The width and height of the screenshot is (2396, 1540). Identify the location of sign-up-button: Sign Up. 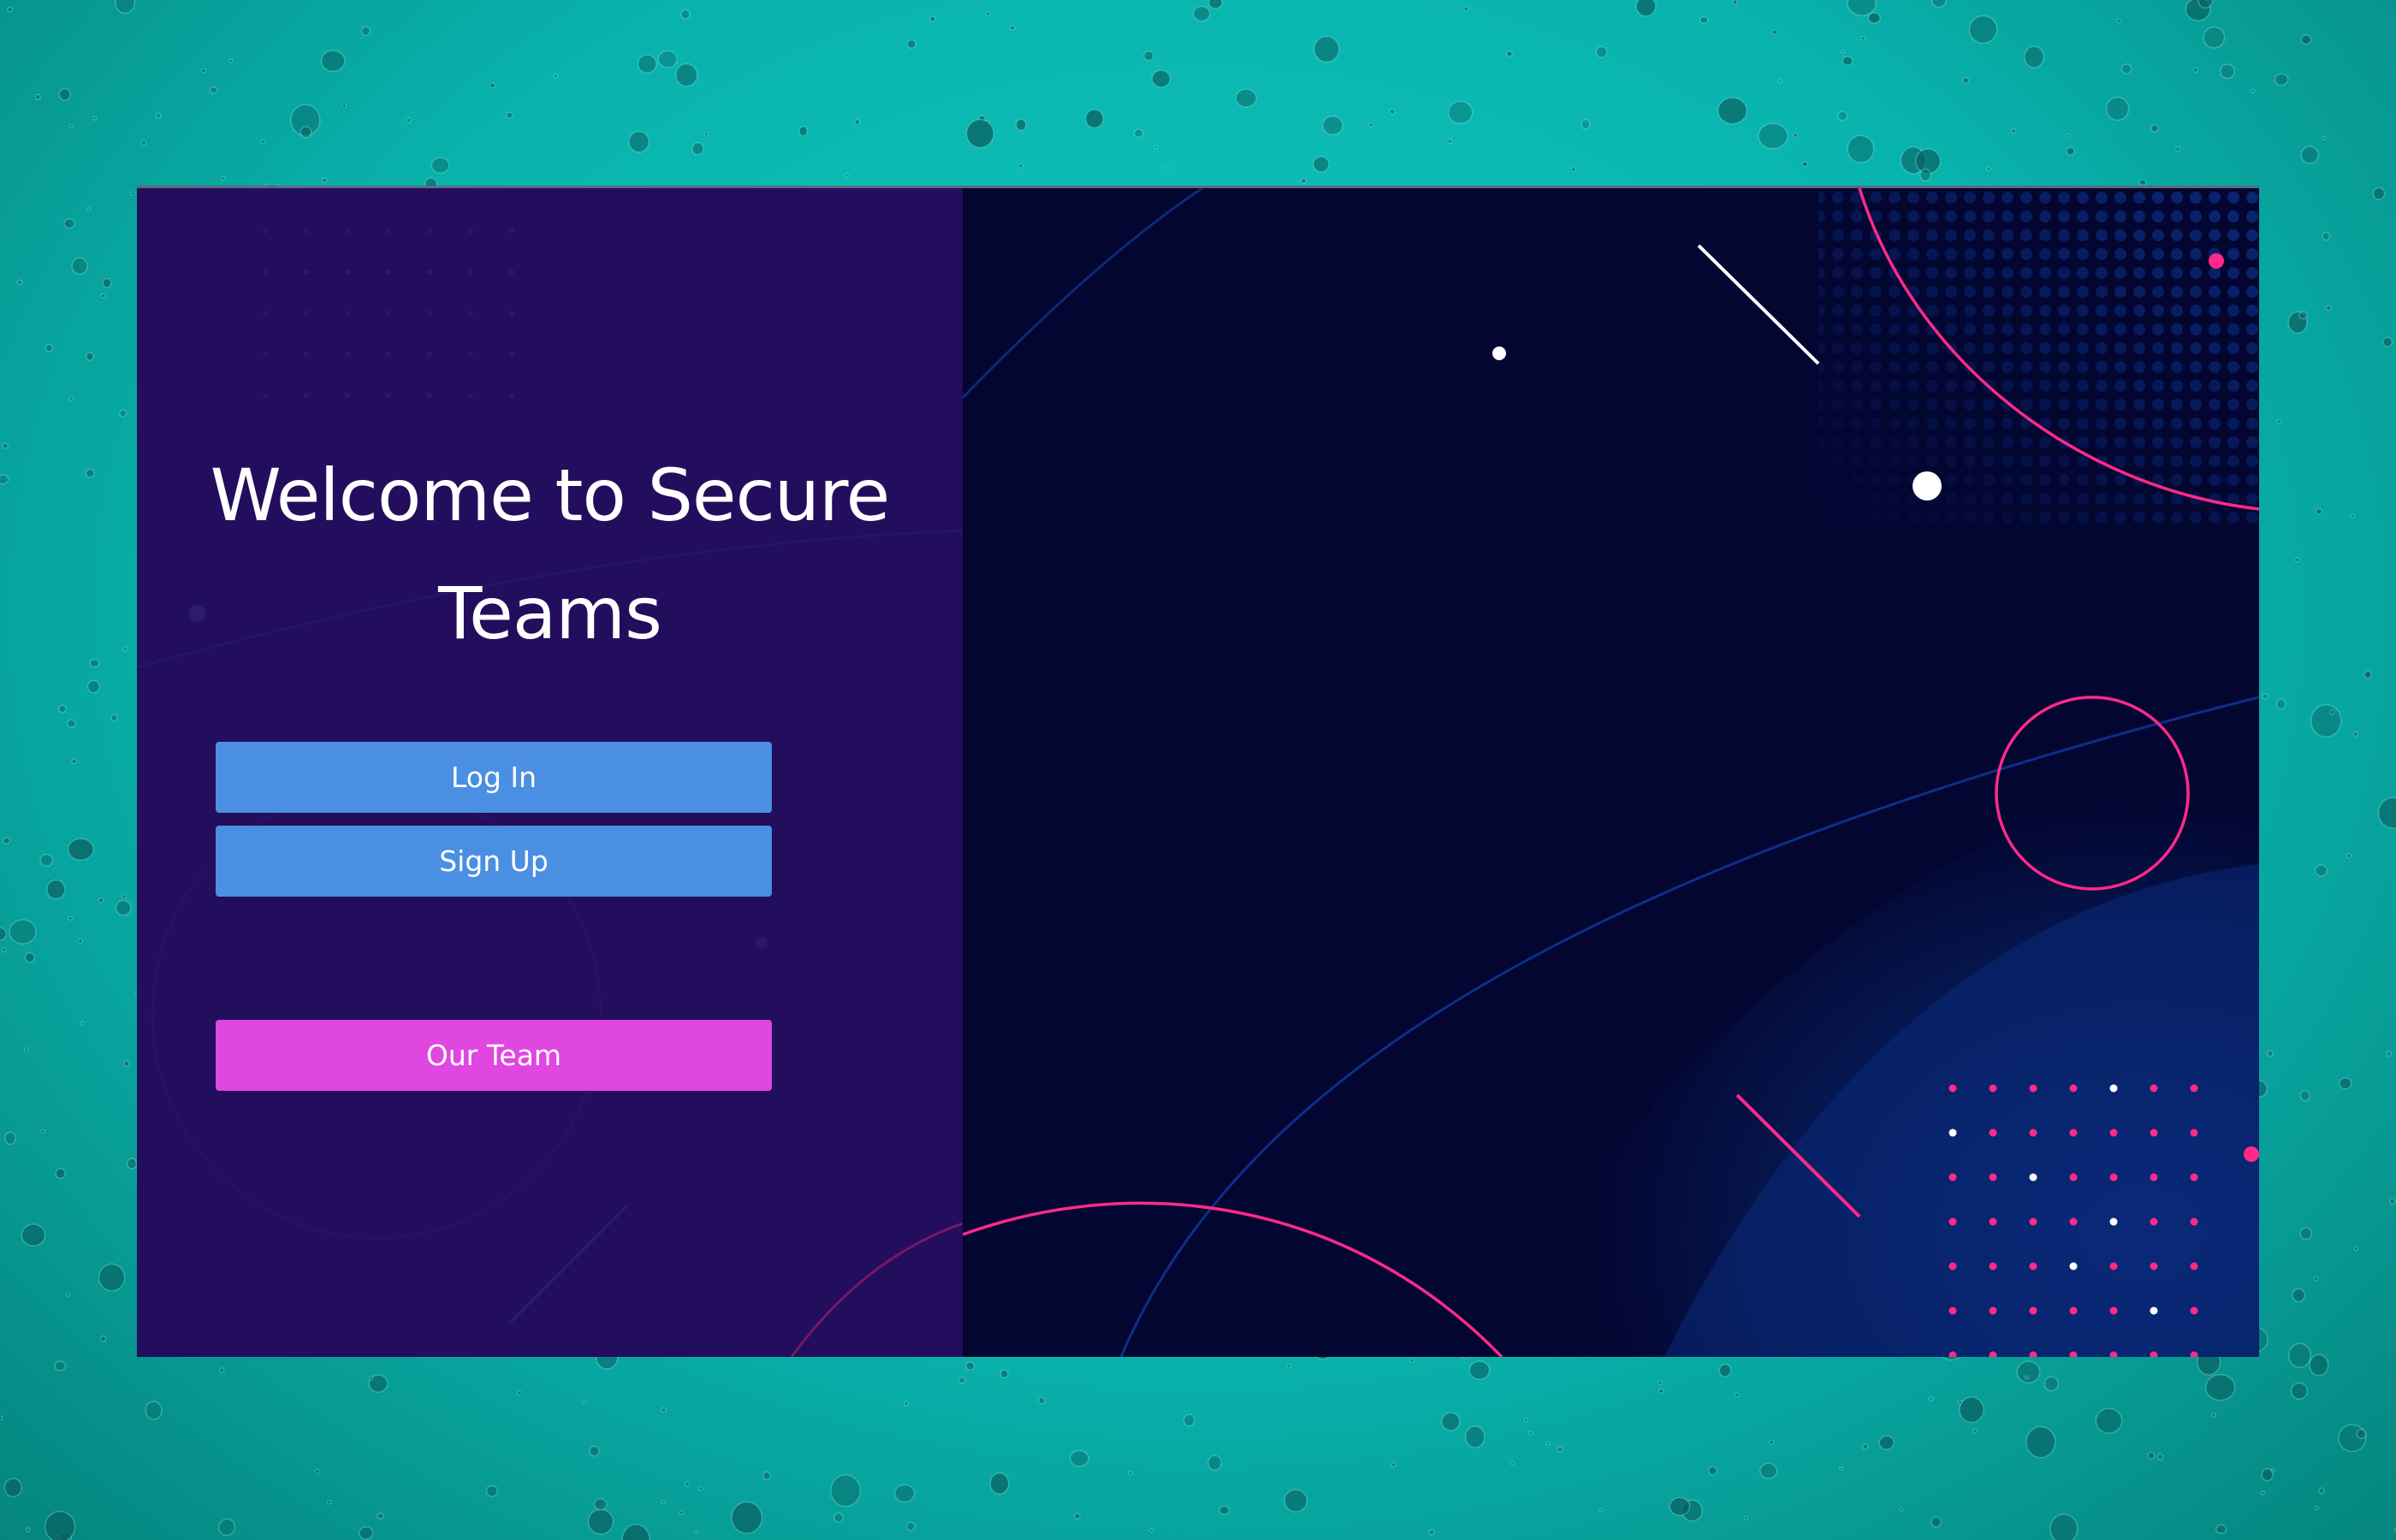
(494, 861).